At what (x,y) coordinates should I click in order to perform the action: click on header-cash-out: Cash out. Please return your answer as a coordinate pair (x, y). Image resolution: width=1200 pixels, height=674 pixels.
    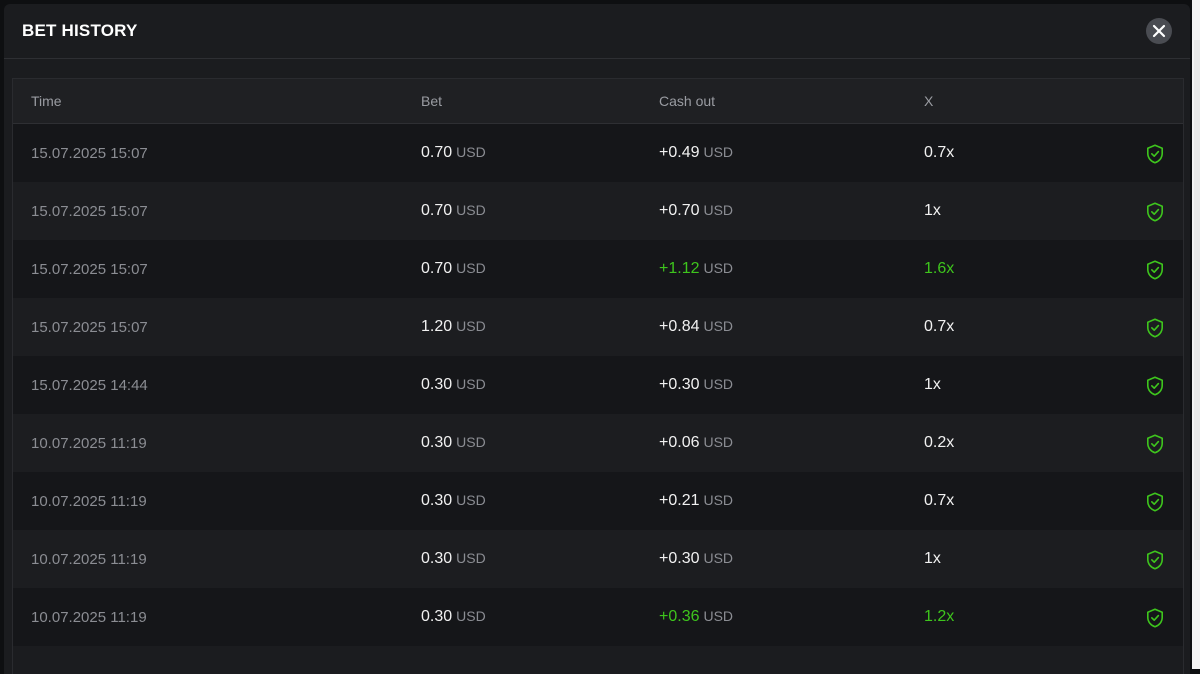
    Looking at the image, I should click on (687, 101).